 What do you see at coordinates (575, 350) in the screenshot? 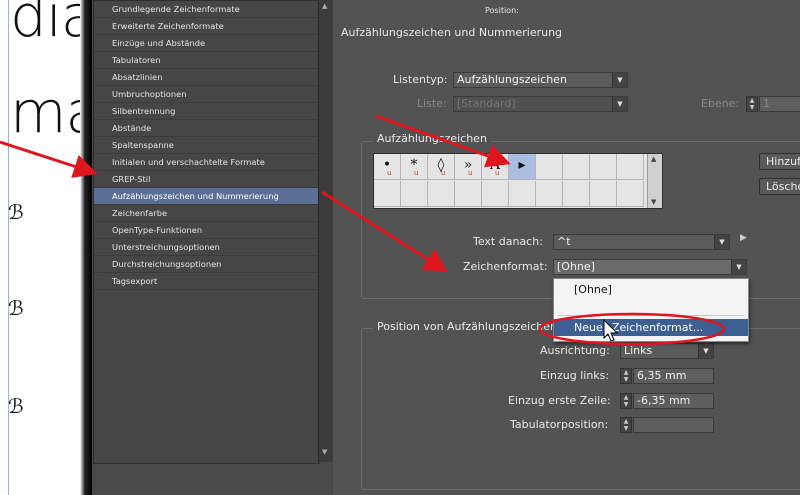
I see `ausrichtung-label: Ausrichtung:` at bounding box center [575, 350].